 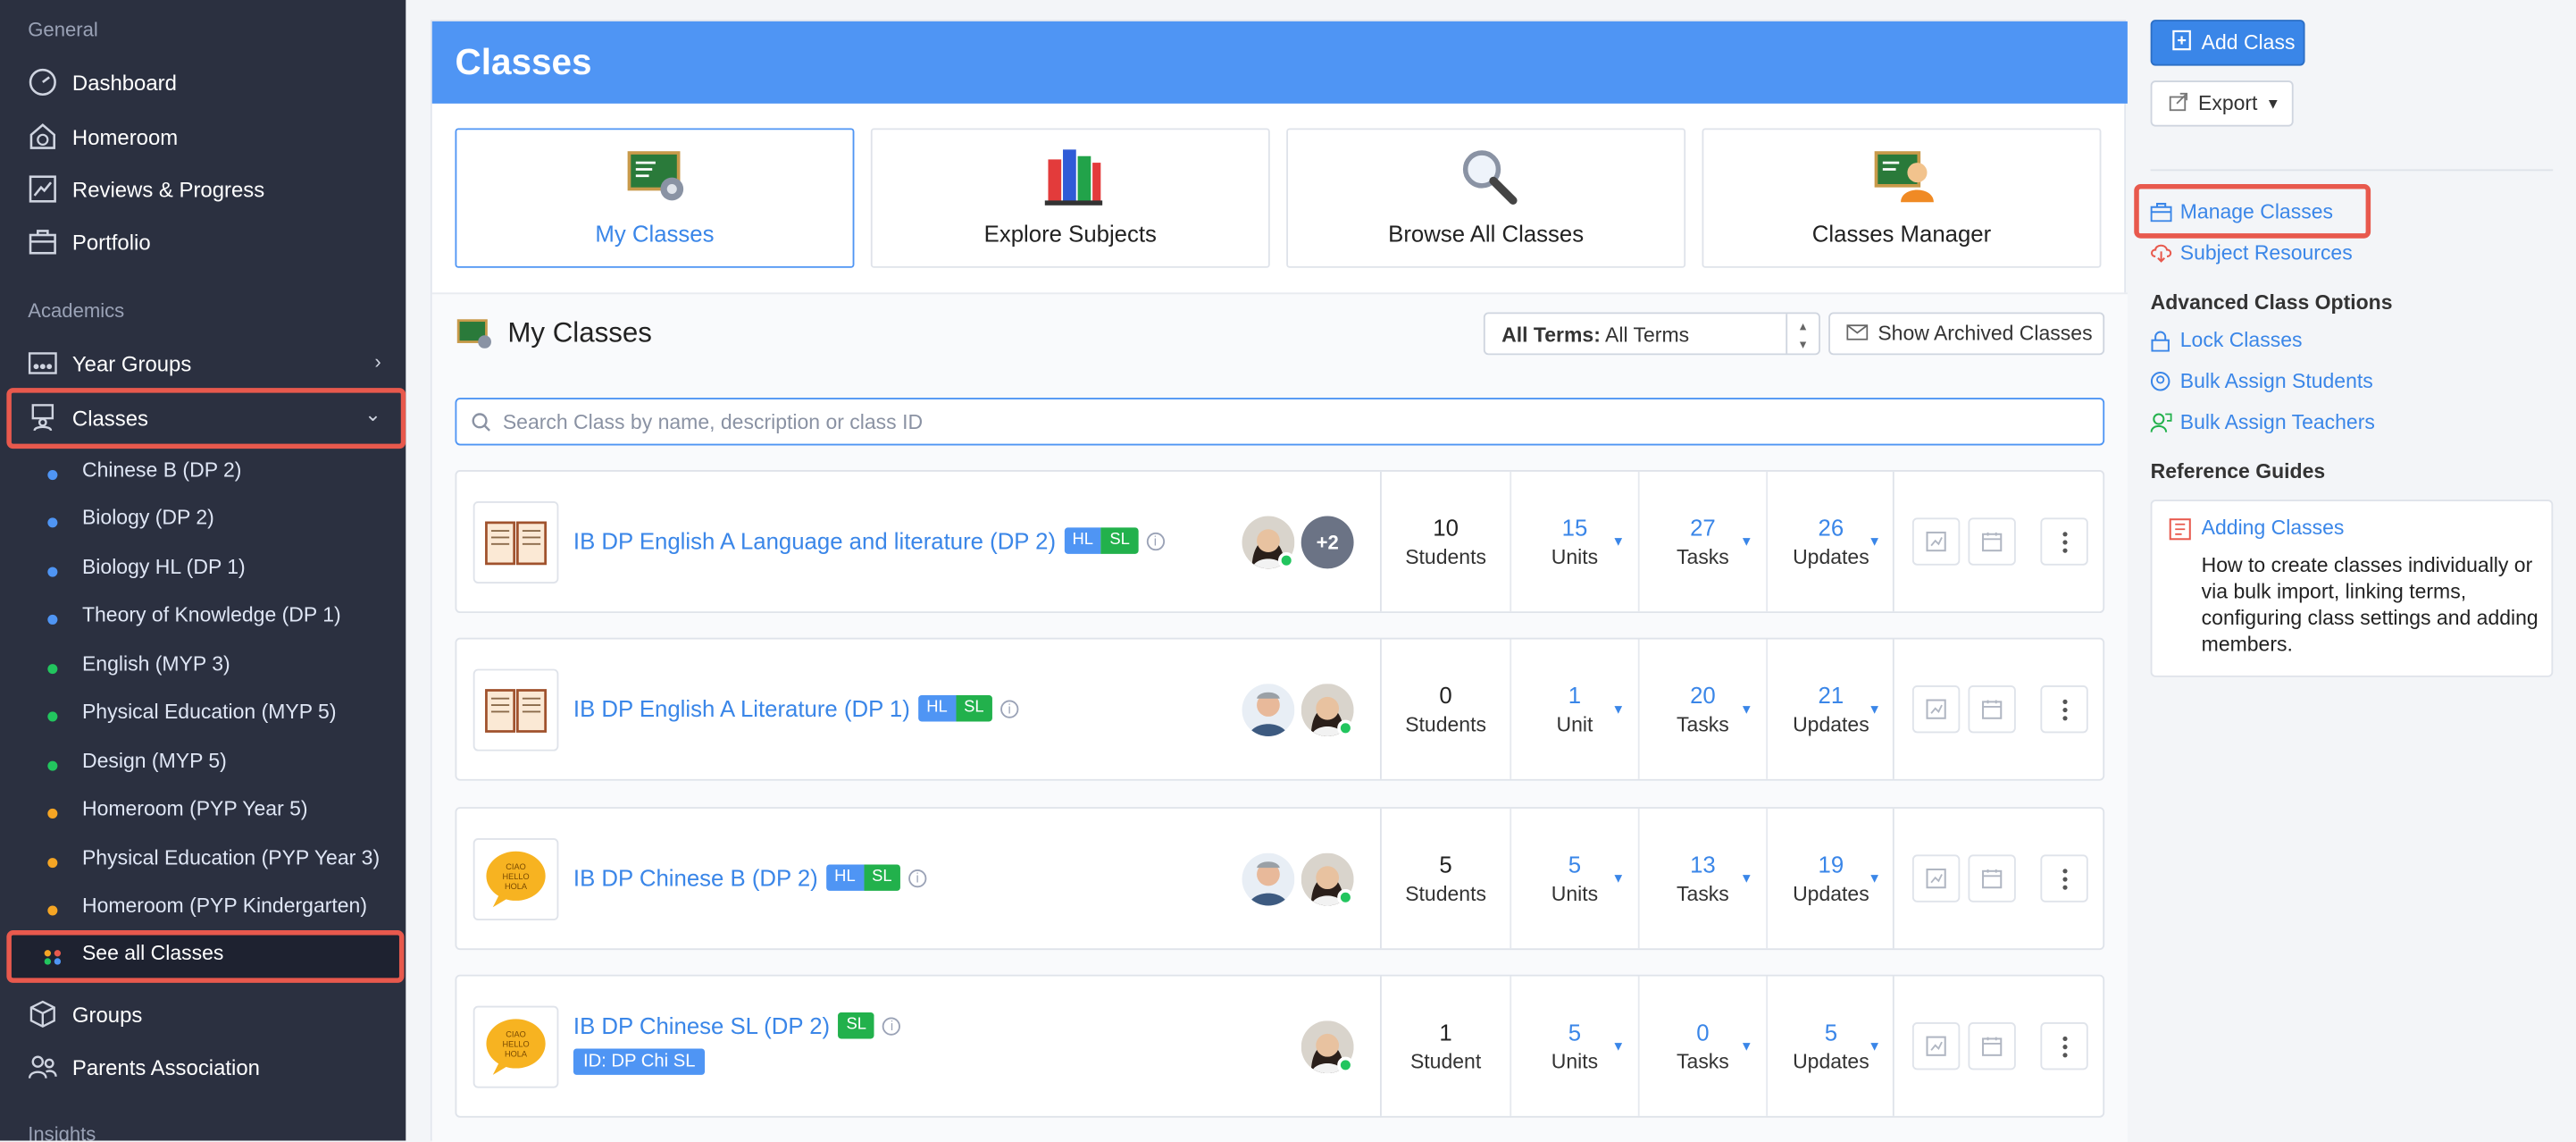 I want to click on nav-parents-association: Parents Association, so click(x=212, y=1066).